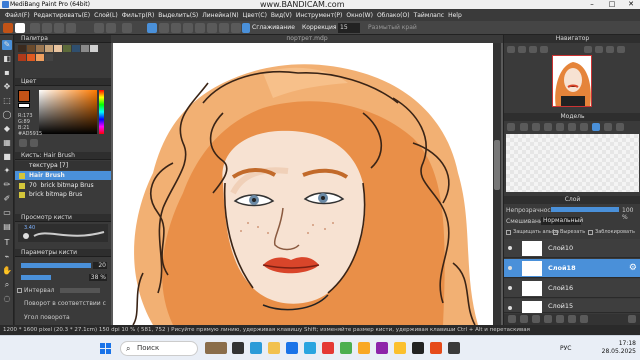 The height and width of the screenshot is (360, 640). Describe the element at coordinates (429, 15) in the screenshot. I see `menu-timelapse: Таймлапс` at that location.